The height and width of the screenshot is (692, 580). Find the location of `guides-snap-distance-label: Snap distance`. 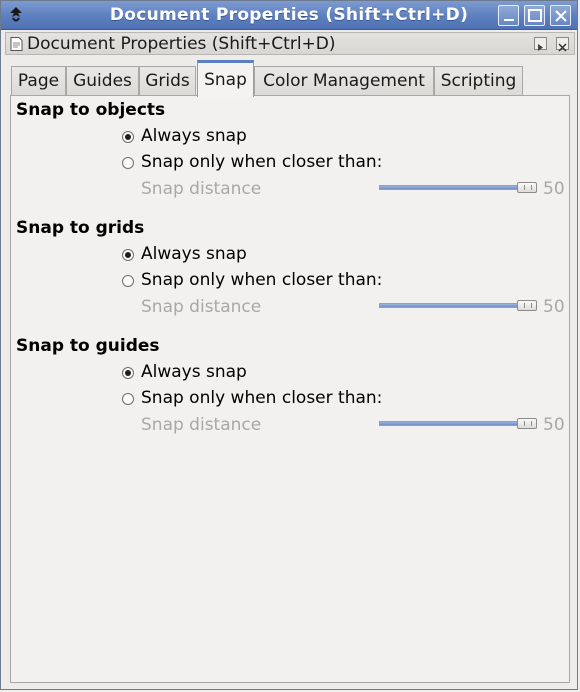

guides-snap-distance-label: Snap distance is located at coordinates (201, 425).